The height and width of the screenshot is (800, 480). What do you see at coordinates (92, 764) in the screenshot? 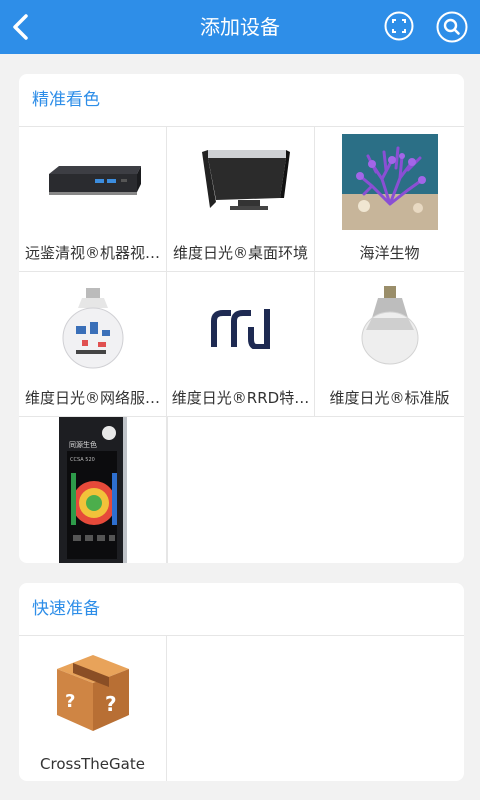
I see `device-label: CrossTheGate` at bounding box center [92, 764].